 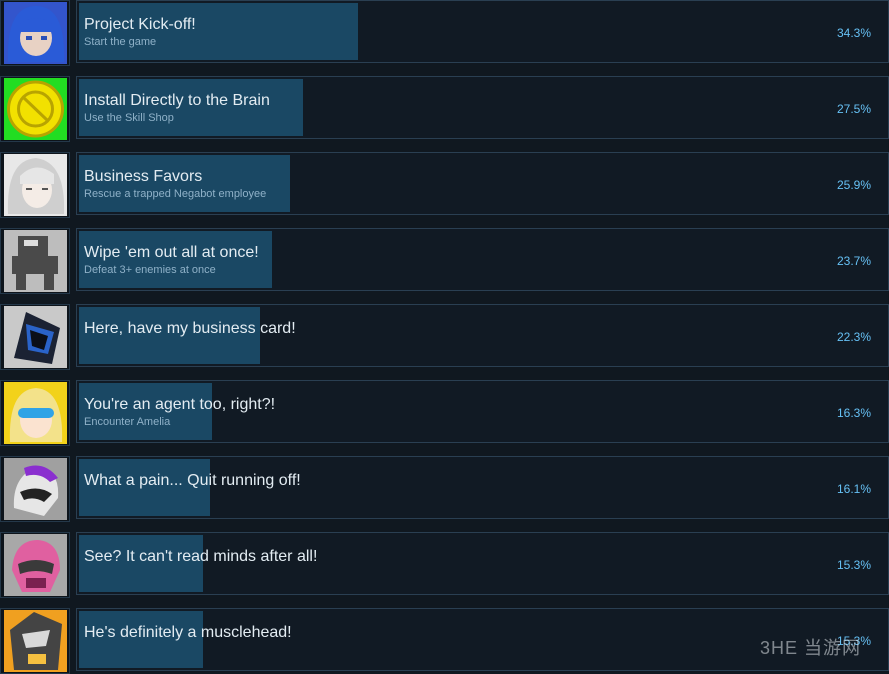 What do you see at coordinates (120, 42) in the screenshot?
I see `achievement-description: Start the game` at bounding box center [120, 42].